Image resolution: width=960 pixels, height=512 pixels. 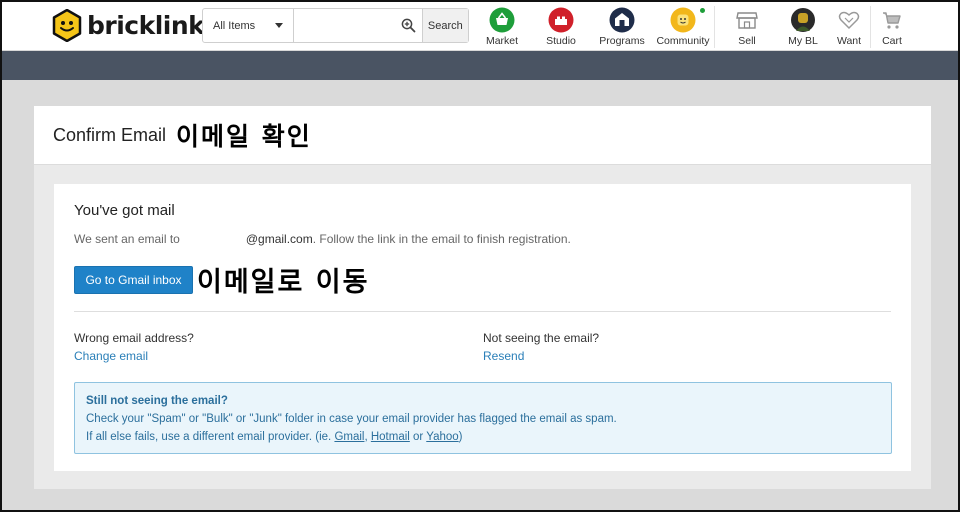 I want to click on notification-dot, so click(x=702, y=10).